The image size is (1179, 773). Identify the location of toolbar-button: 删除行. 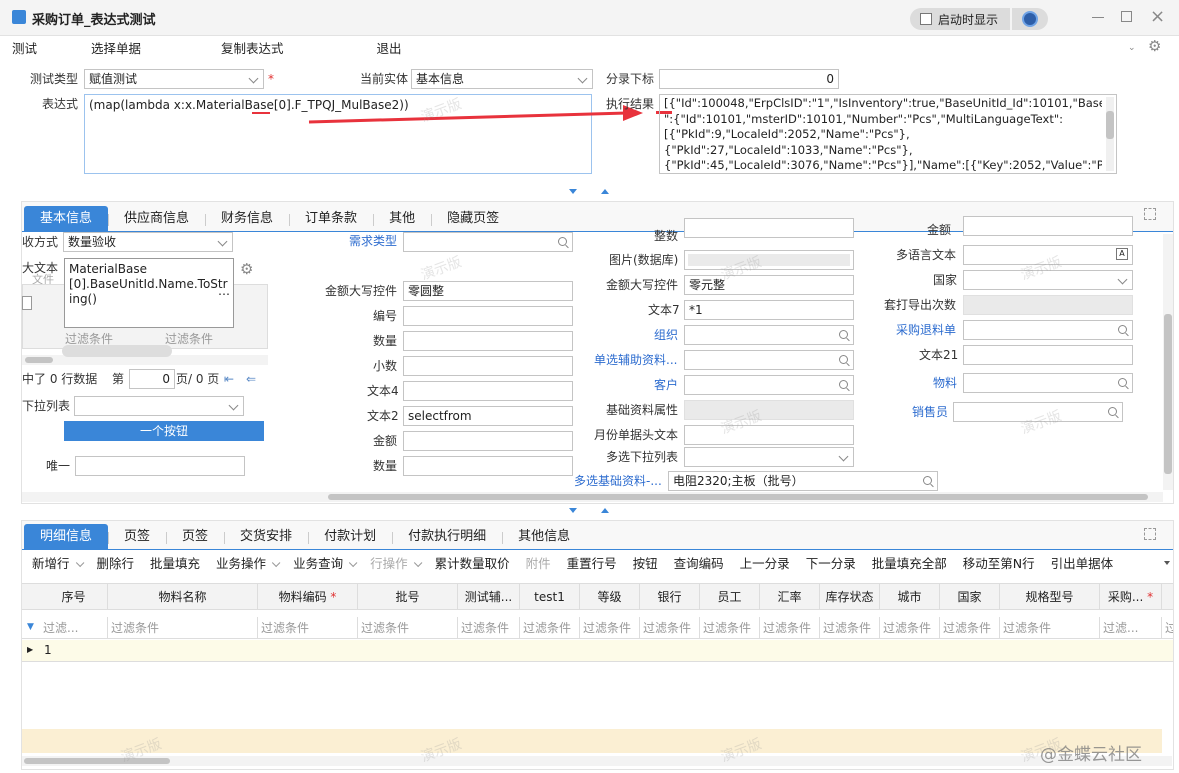
(116, 564).